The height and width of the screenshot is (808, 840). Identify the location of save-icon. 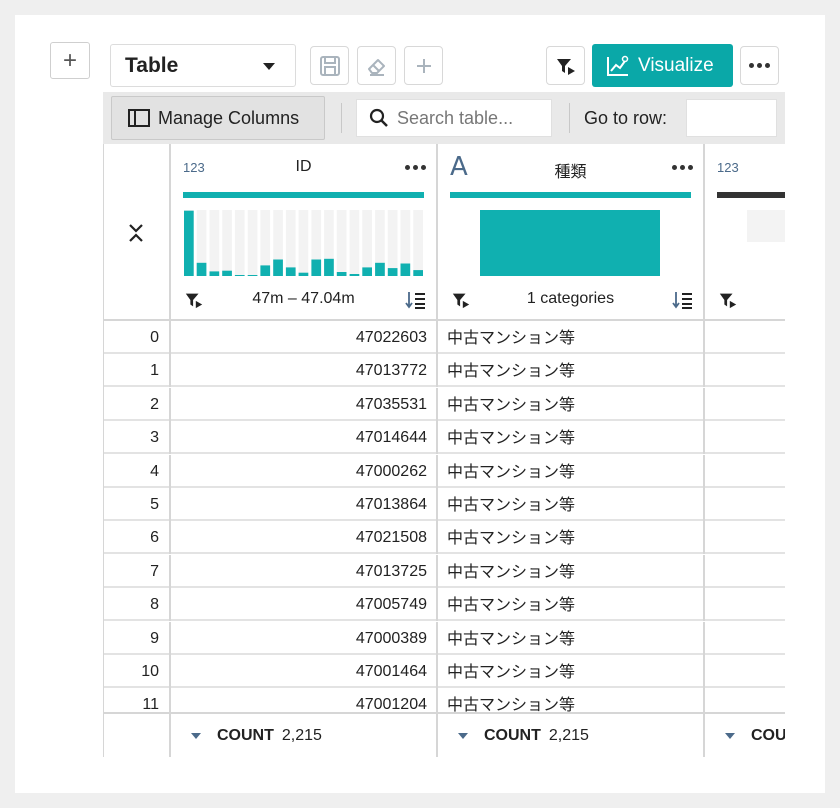
(329, 65).